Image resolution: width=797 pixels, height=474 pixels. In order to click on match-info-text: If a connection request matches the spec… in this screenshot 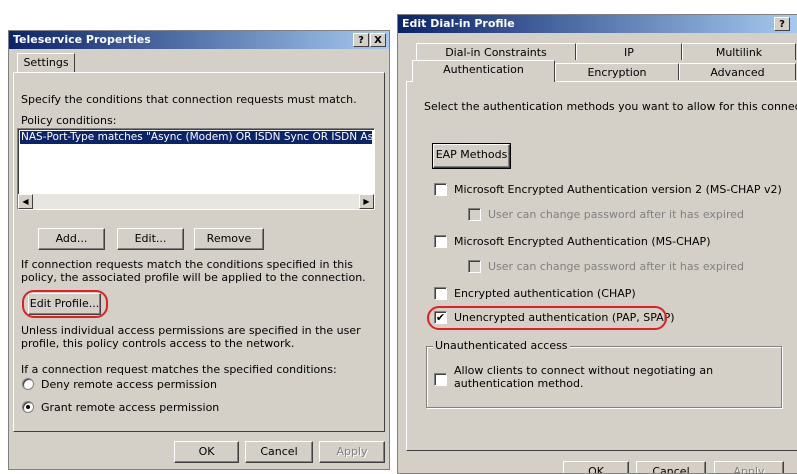, I will do `click(179, 369)`.